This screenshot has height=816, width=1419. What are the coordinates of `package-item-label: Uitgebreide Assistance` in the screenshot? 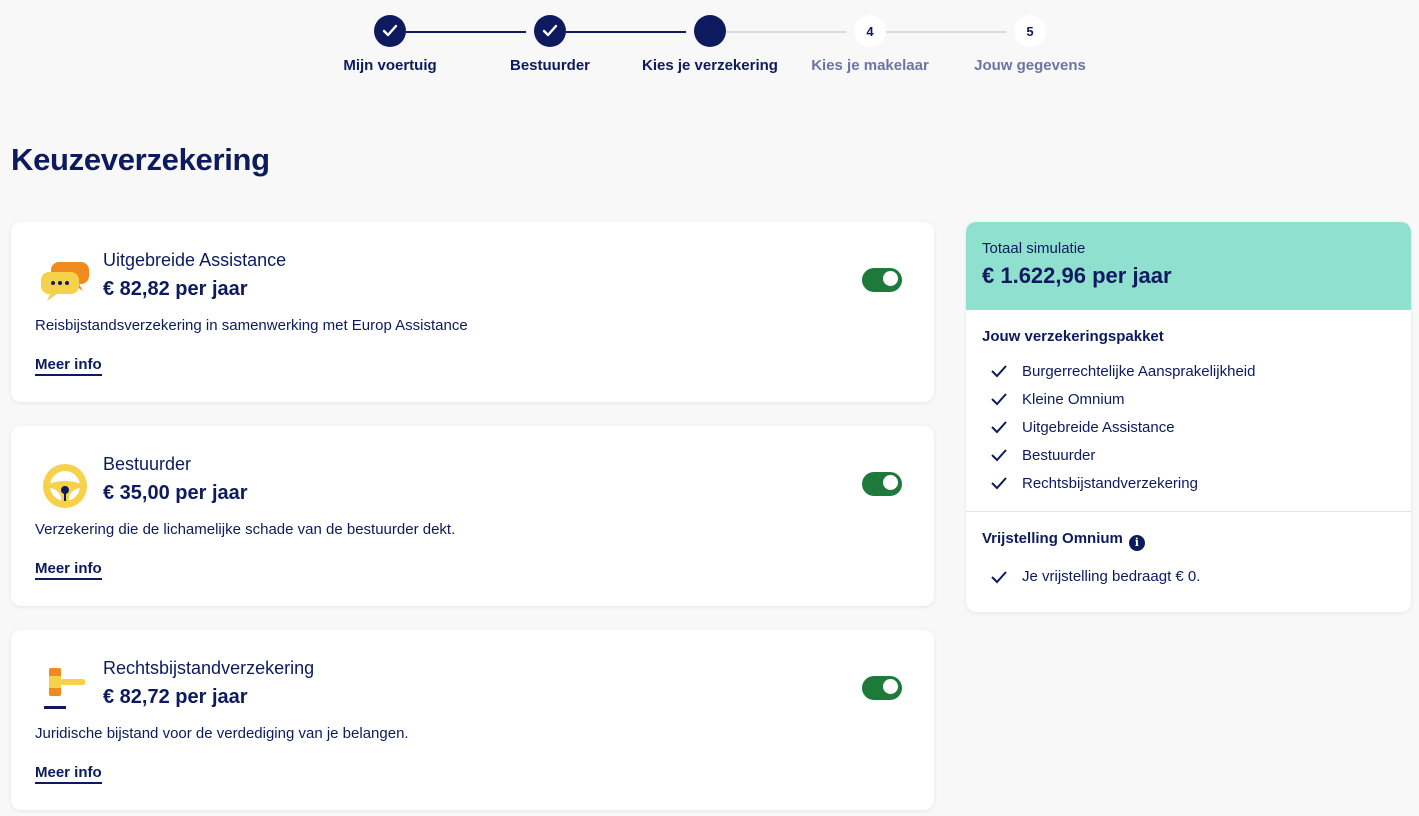 It's located at (1098, 427).